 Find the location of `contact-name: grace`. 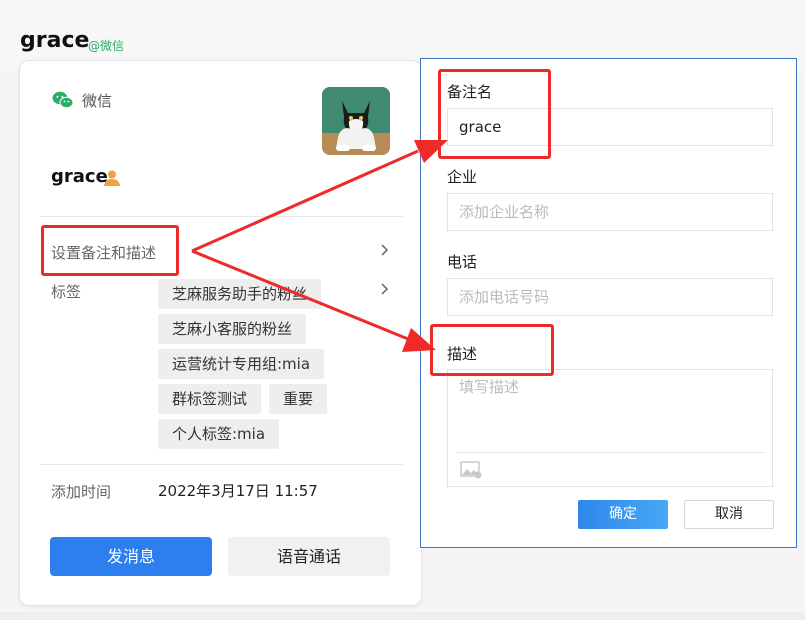

contact-name: grace is located at coordinates (79, 176).